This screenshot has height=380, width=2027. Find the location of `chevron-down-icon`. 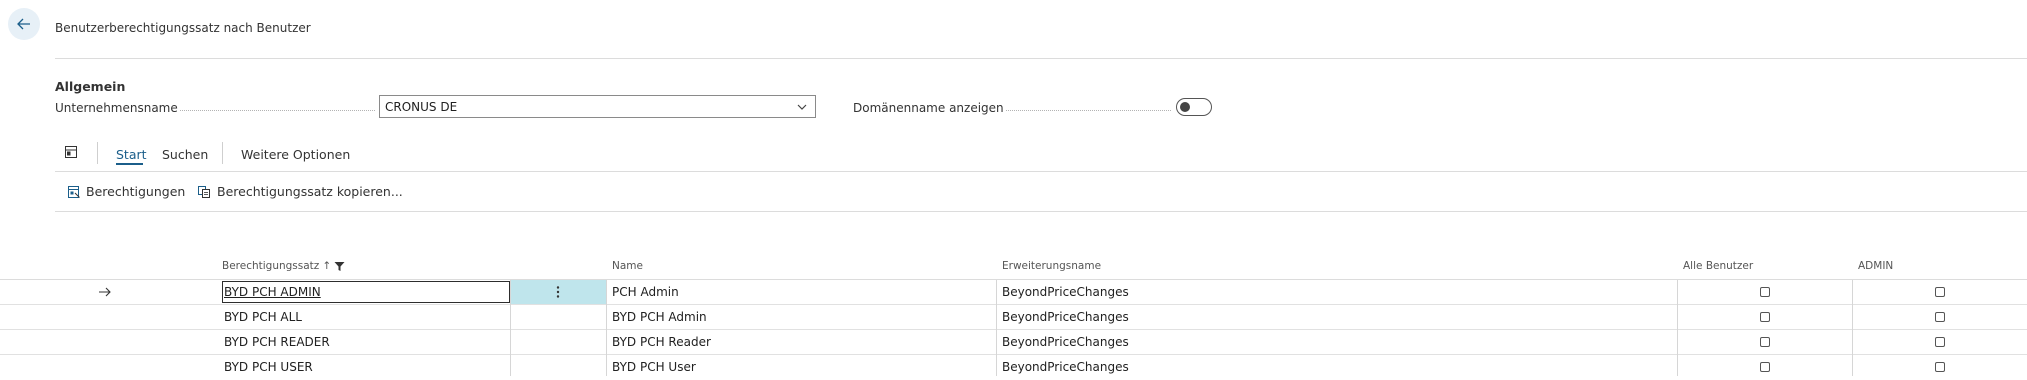

chevron-down-icon is located at coordinates (802, 107).